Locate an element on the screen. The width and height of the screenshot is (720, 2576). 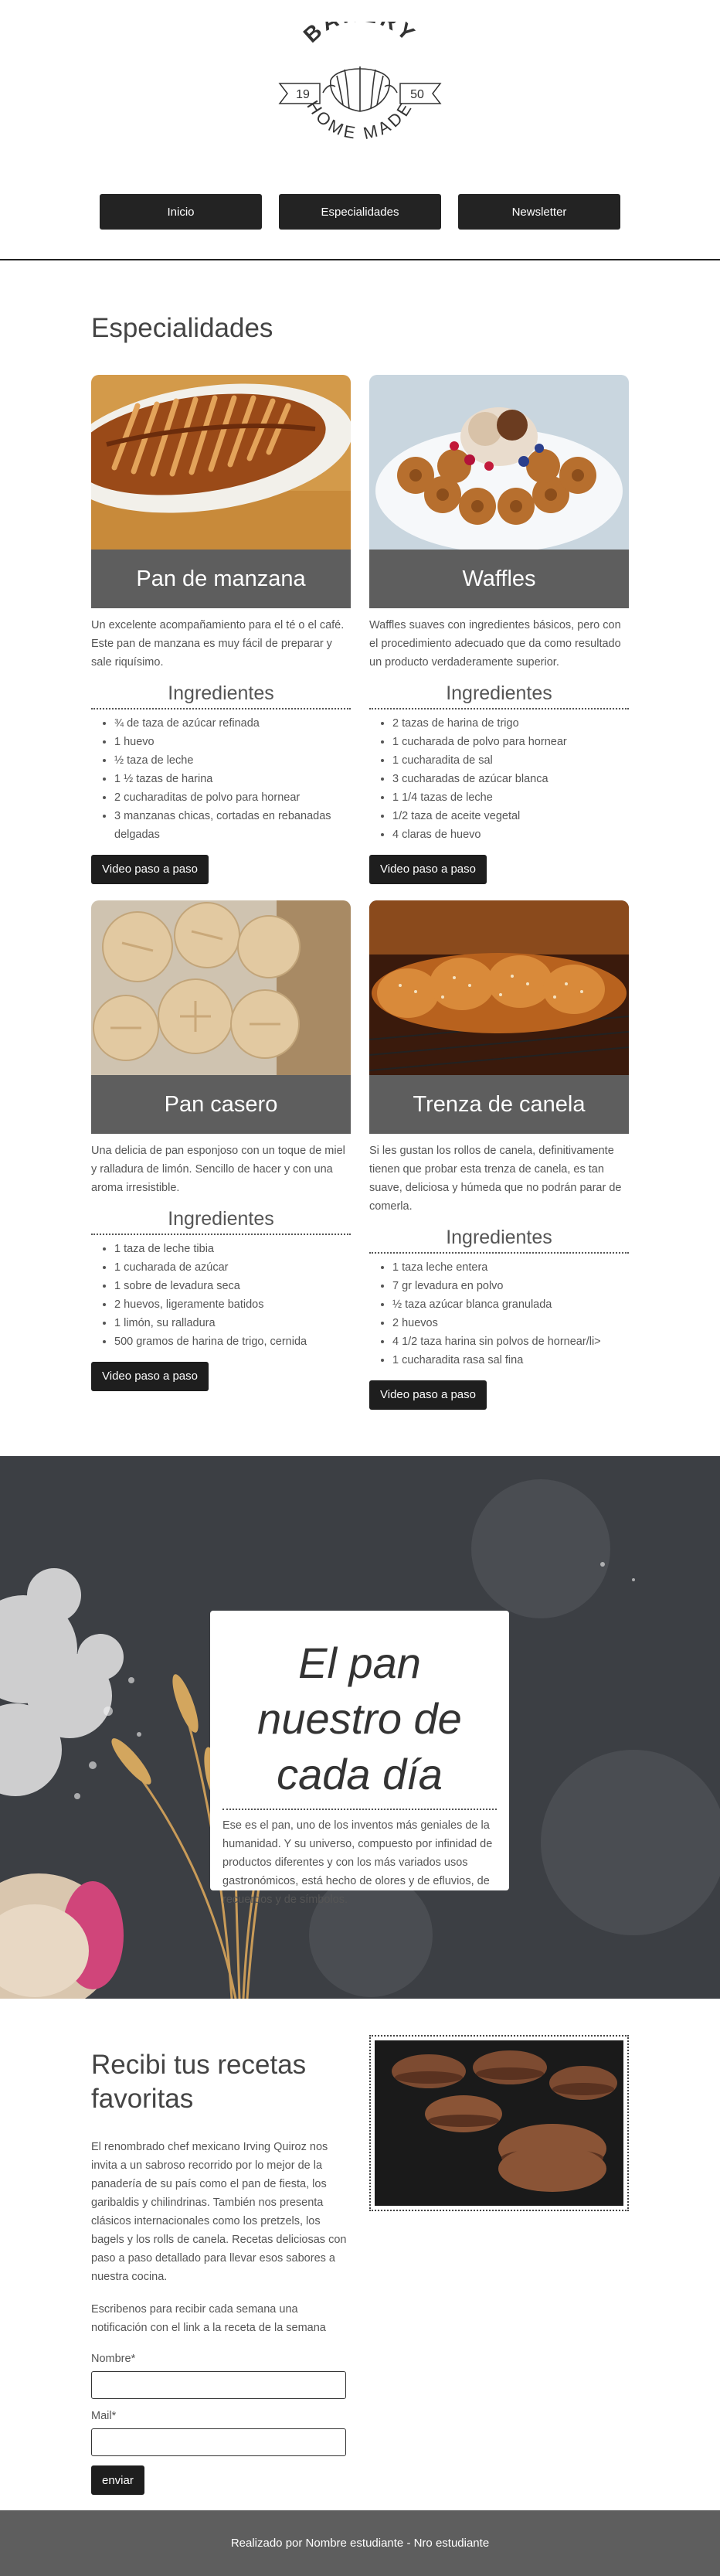
ingredient-item: 500 gramos de harina de trigo, cernida is located at coordinates (233, 1341).